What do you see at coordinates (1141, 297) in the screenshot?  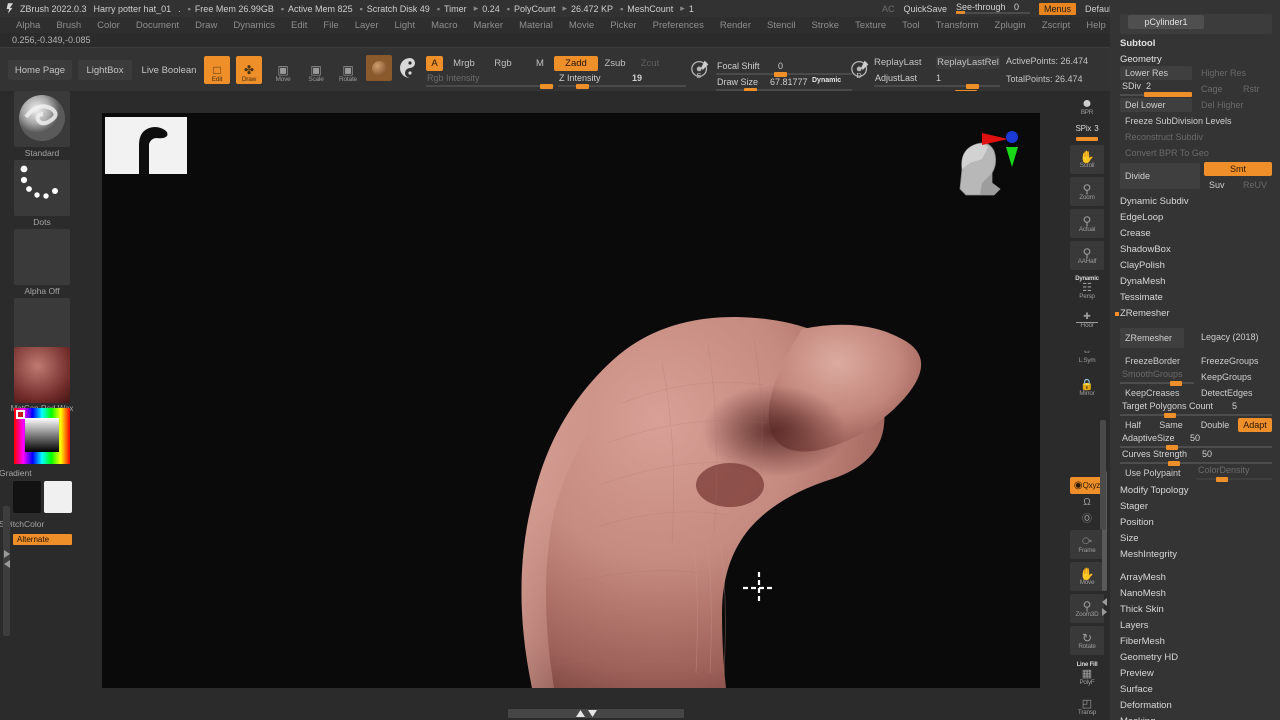 I see `tessimate-item: Tessimate` at bounding box center [1141, 297].